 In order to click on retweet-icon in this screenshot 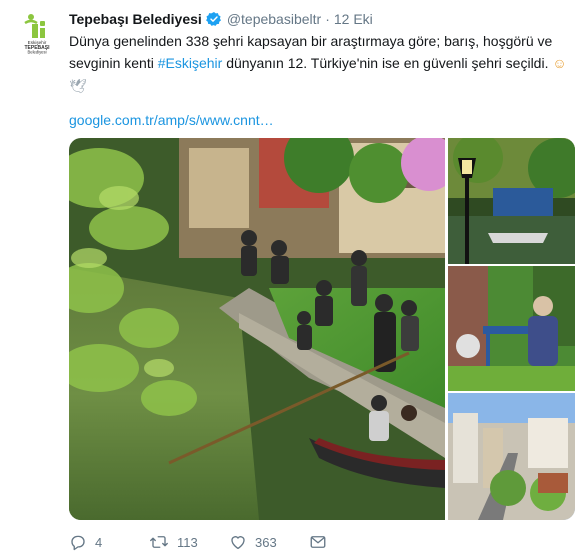, I will do `click(159, 542)`.